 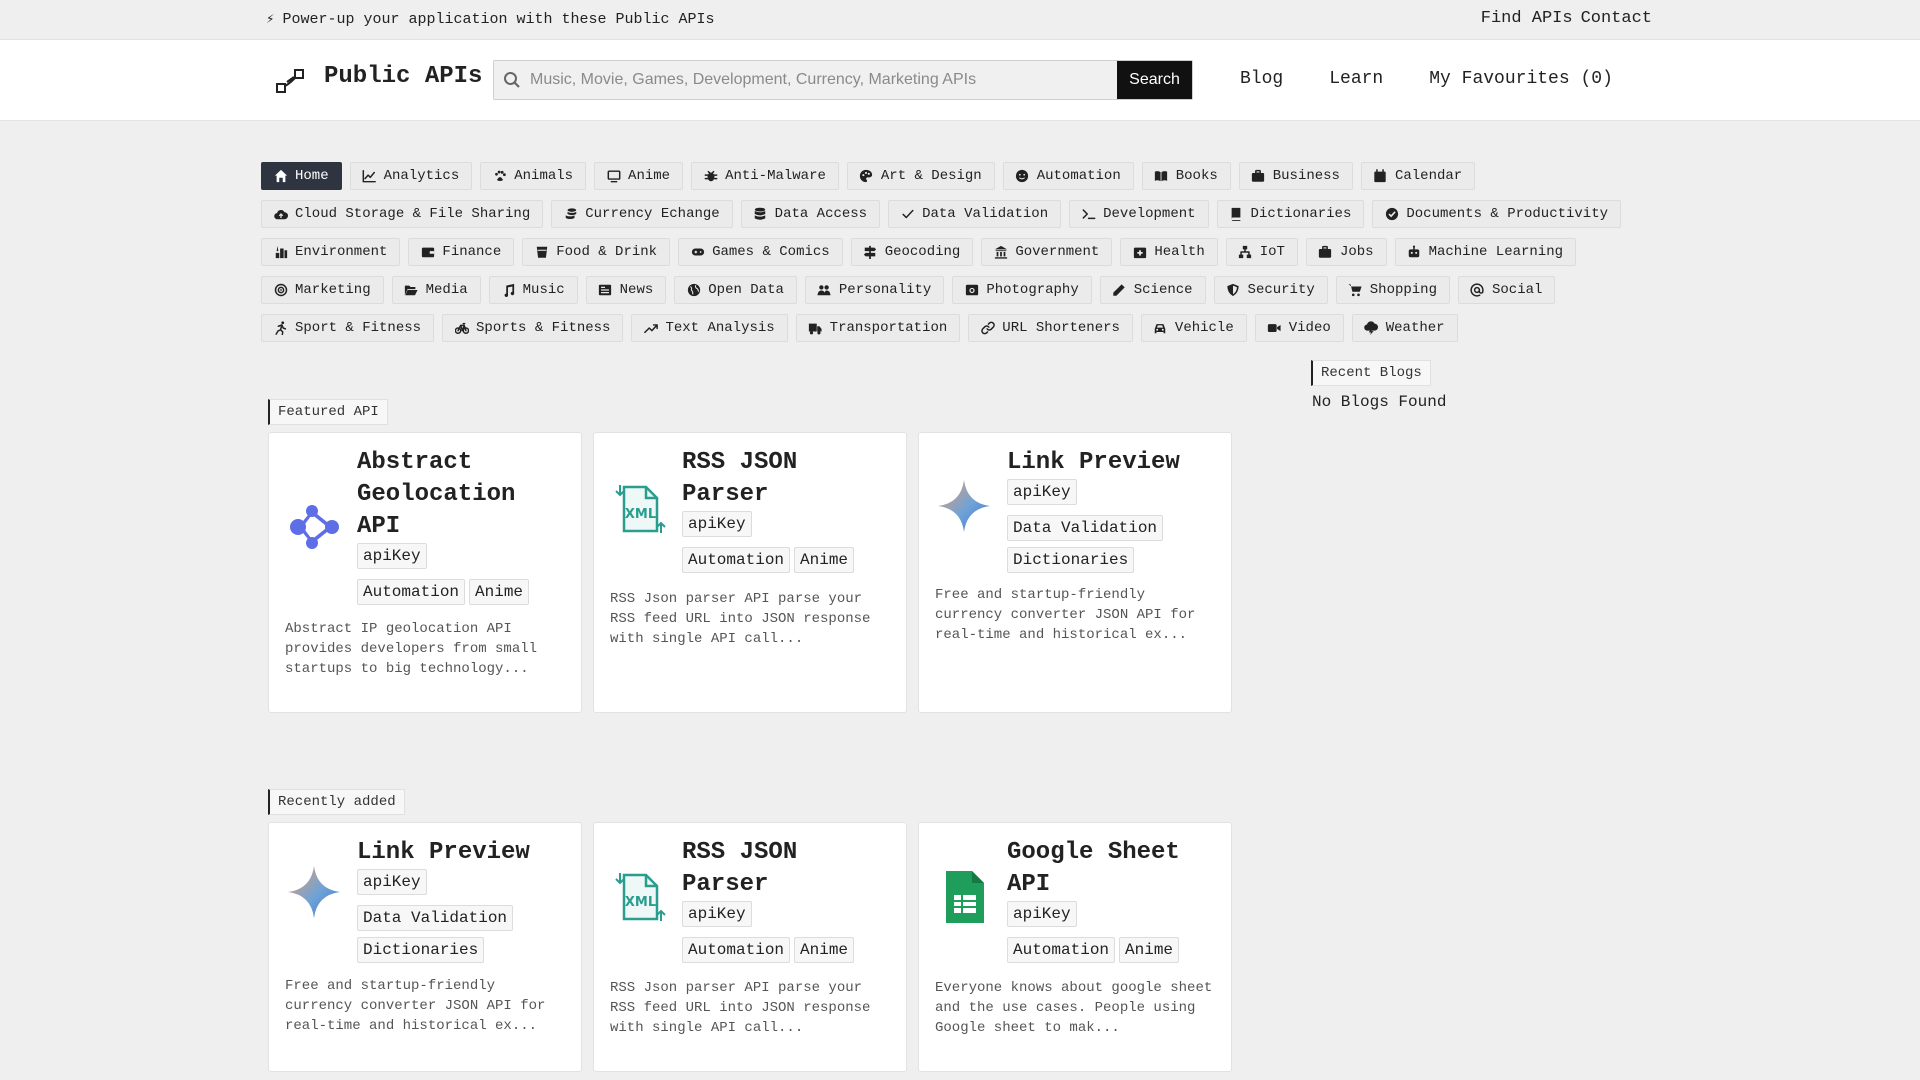 What do you see at coordinates (1022, 290) in the screenshot?
I see `category-chip-photography: Photography` at bounding box center [1022, 290].